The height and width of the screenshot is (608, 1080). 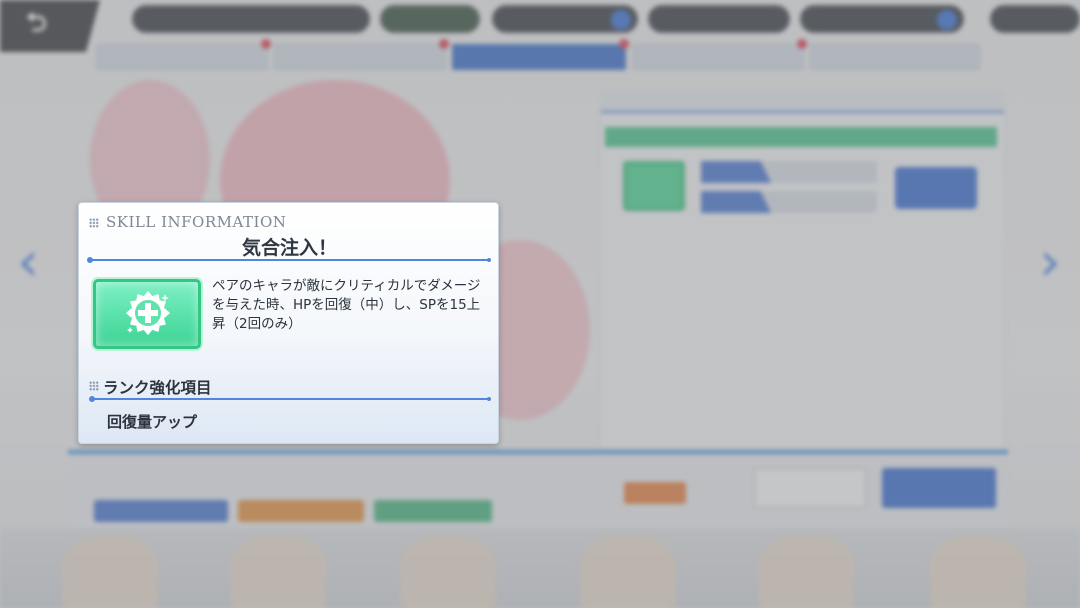 I want to click on green-plus-badge-icon, so click(x=147, y=314).